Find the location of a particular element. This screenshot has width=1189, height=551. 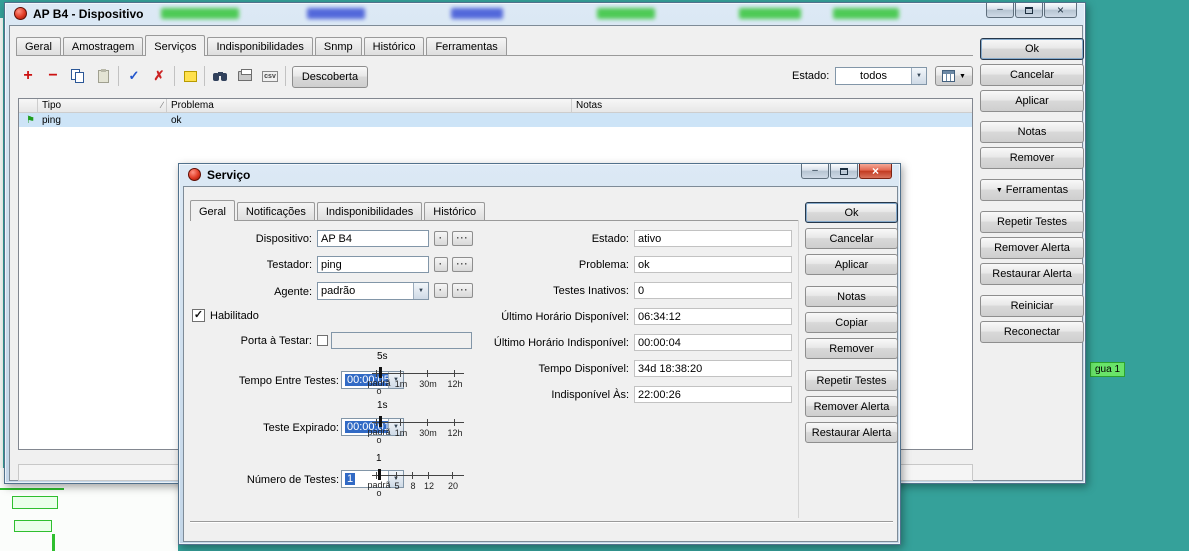

tab-ferramentas: Ferramentas is located at coordinates (466, 46).